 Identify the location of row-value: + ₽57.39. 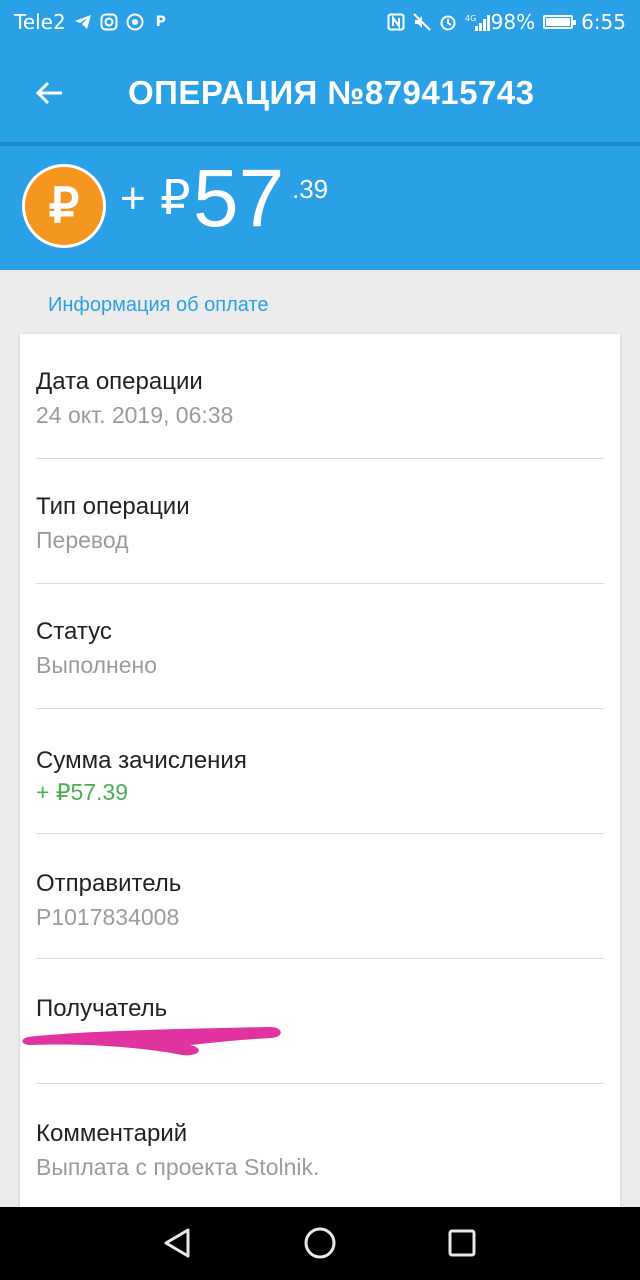
(82, 792).